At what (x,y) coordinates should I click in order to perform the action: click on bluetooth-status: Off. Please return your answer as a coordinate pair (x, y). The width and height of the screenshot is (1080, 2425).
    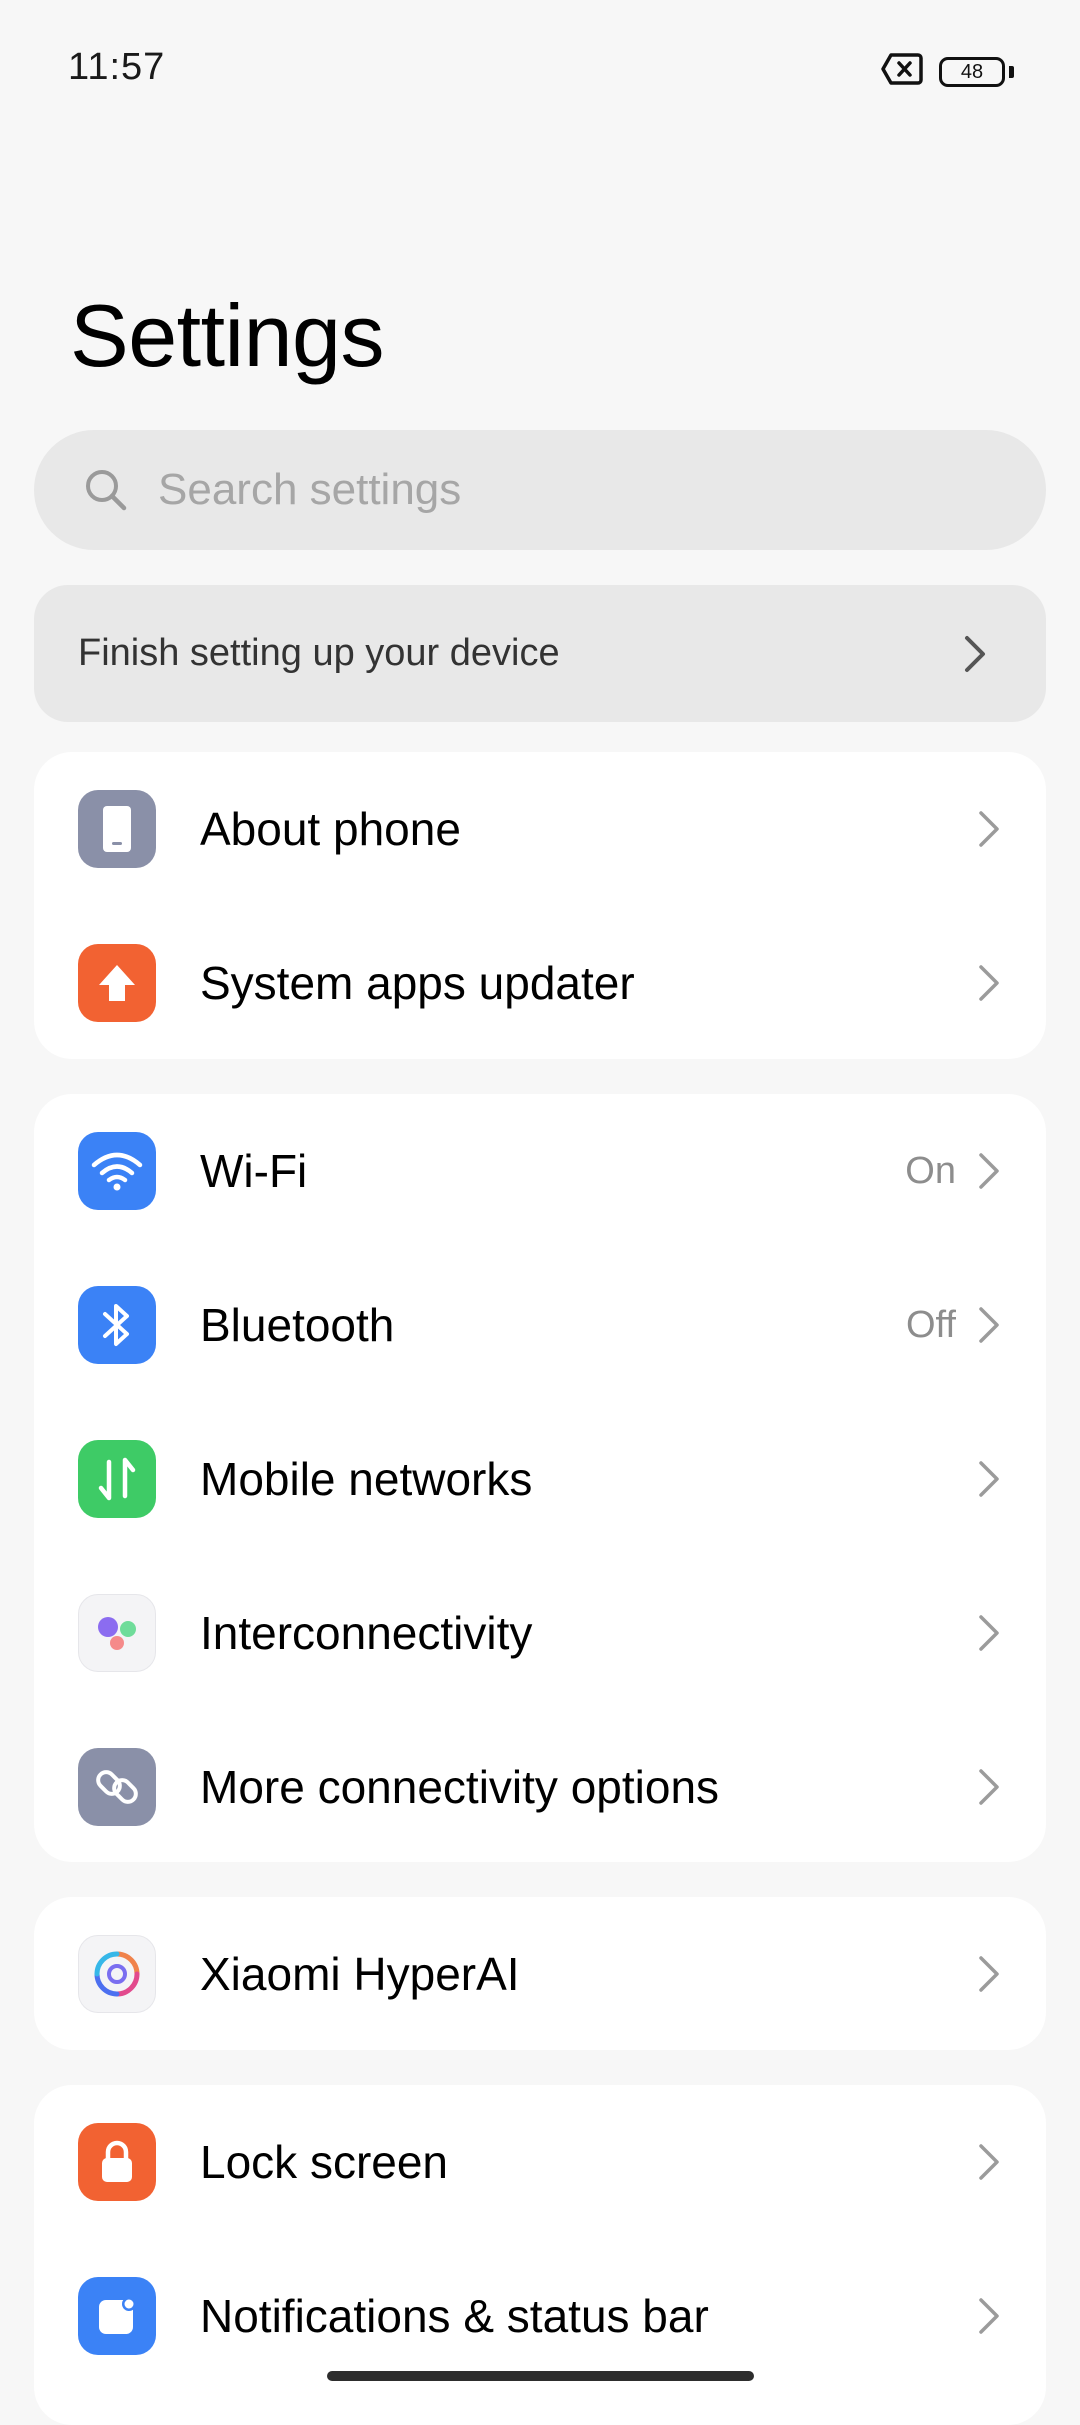
    Looking at the image, I should click on (931, 1324).